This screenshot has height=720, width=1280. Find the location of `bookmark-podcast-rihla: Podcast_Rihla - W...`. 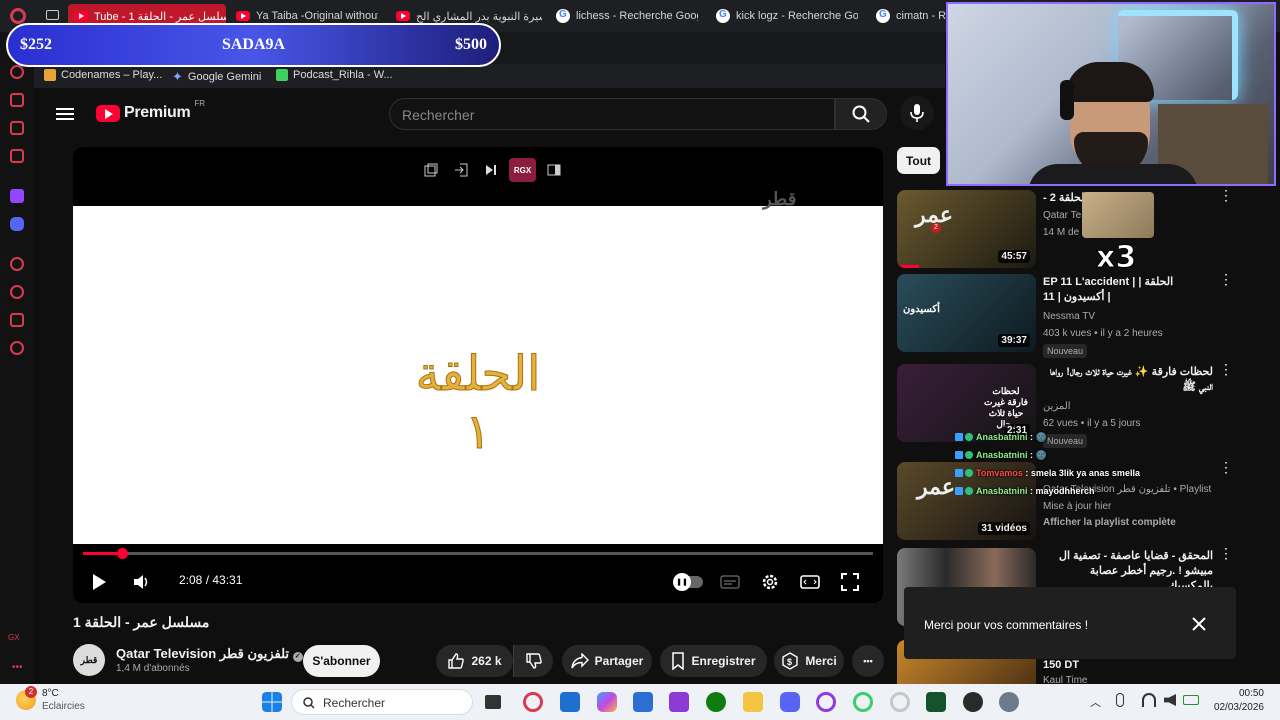

bookmark-podcast-rihla: Podcast_Rihla - W... is located at coordinates (334, 75).